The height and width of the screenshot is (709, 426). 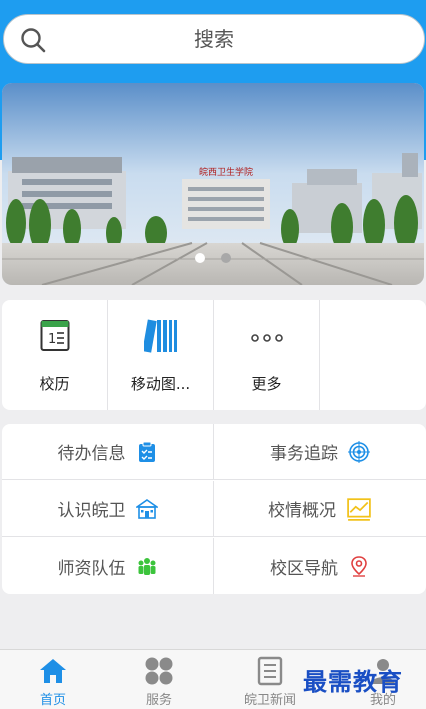 I want to click on trend-chart-icon, so click(x=359, y=509).